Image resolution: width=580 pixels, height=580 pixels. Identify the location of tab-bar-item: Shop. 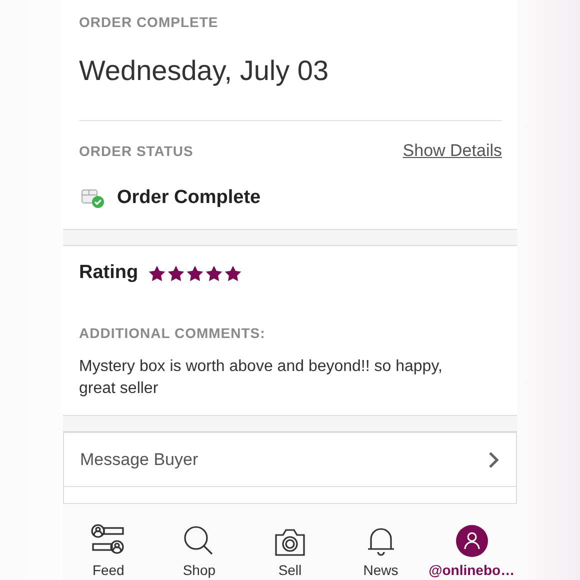
(199, 542).